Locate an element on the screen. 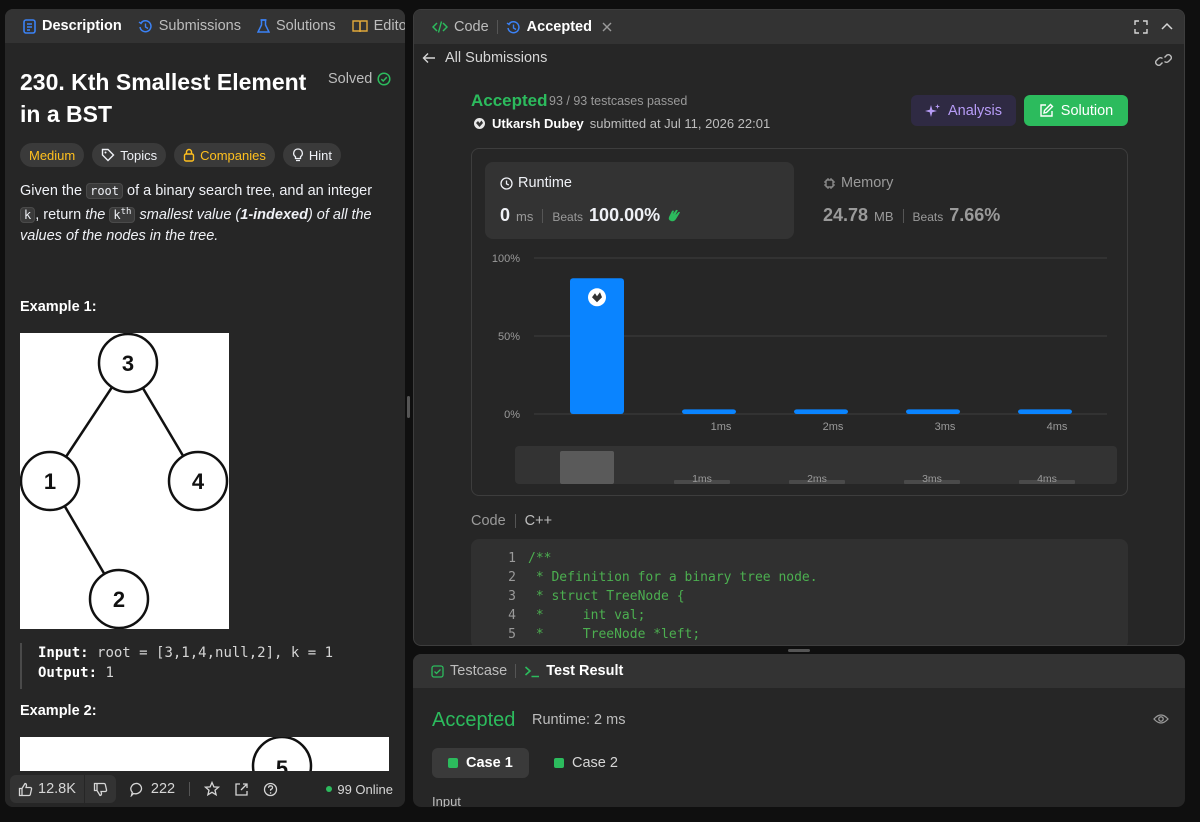 The width and height of the screenshot is (1200, 822). tab-code: Code is located at coordinates (460, 27).